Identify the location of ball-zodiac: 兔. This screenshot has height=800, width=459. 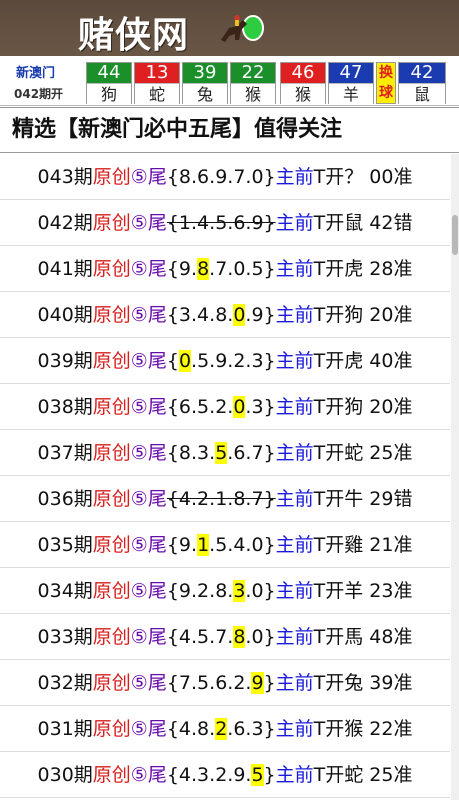
(205, 94).